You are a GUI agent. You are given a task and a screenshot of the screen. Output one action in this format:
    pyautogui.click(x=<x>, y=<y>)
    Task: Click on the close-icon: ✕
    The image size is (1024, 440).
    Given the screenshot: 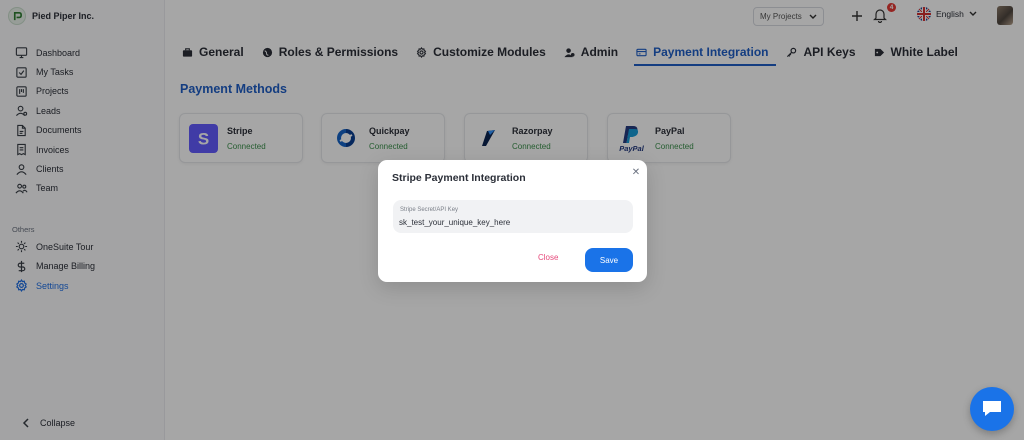 What is the action you would take?
    pyautogui.click(x=636, y=172)
    